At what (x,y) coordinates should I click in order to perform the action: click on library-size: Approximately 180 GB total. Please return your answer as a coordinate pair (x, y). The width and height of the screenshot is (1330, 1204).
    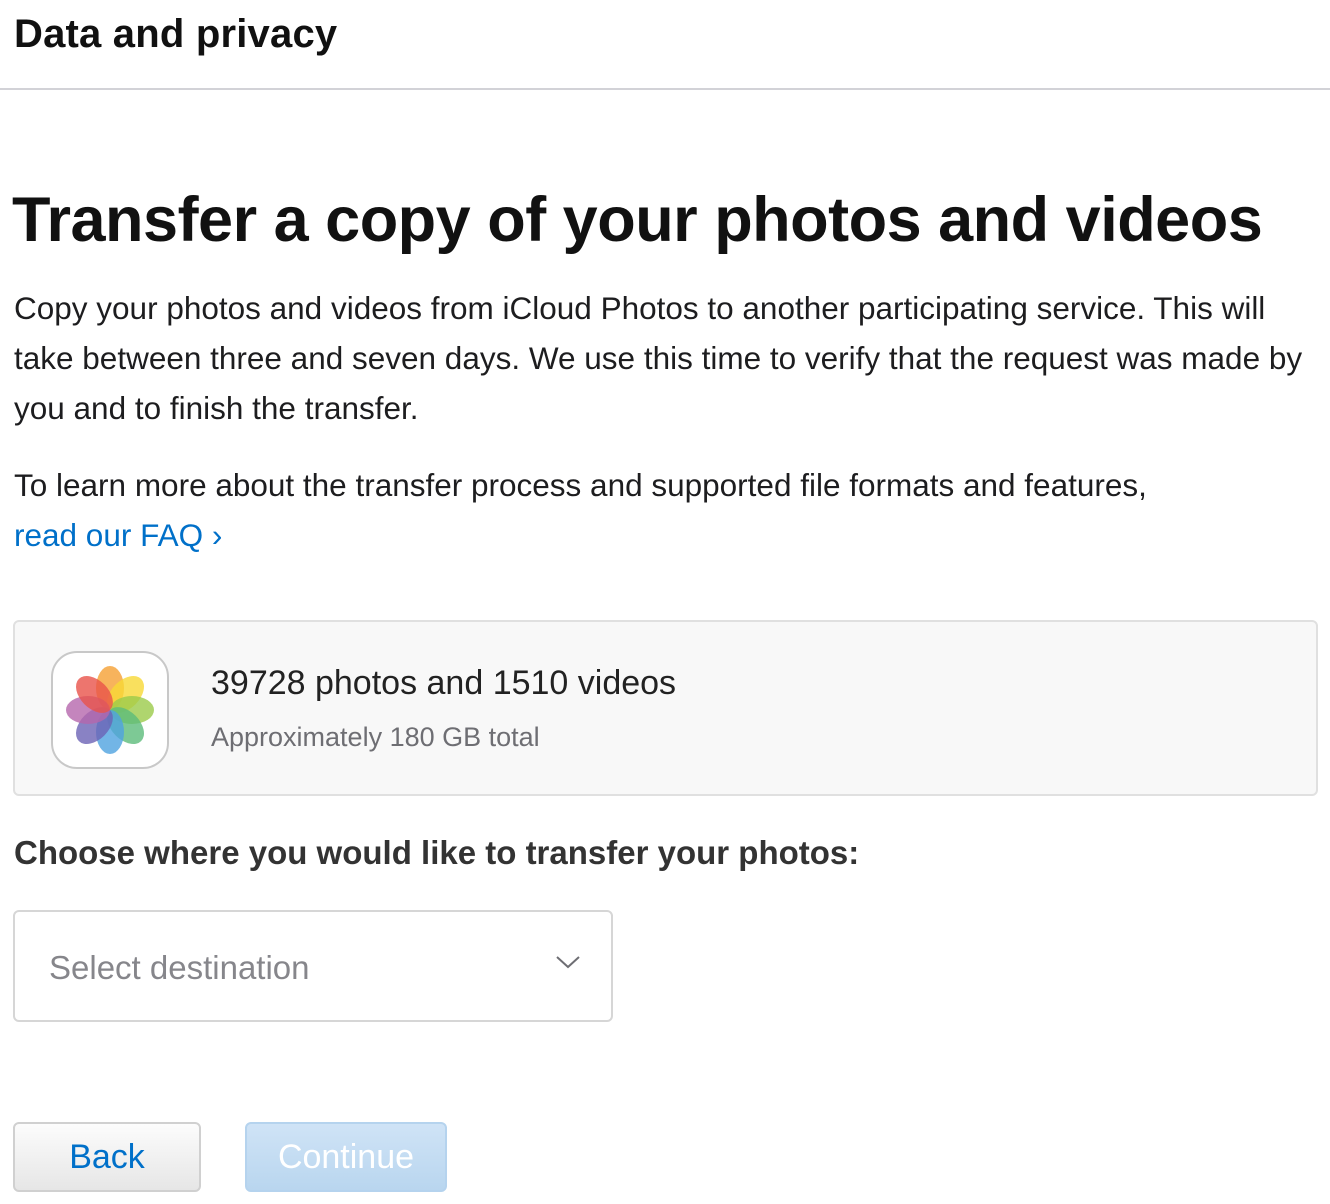
    Looking at the image, I should click on (375, 737).